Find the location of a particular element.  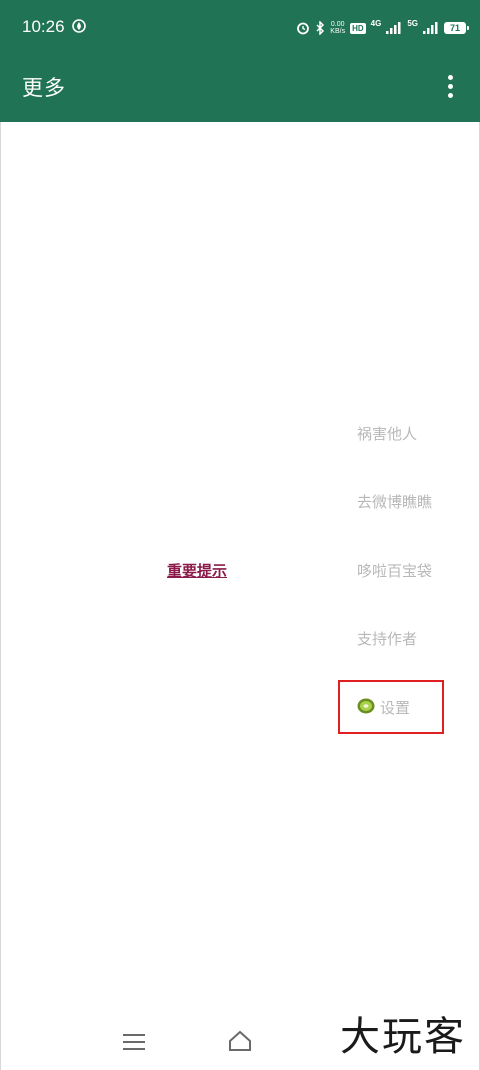

app-bar: 更多 is located at coordinates (240, 88).